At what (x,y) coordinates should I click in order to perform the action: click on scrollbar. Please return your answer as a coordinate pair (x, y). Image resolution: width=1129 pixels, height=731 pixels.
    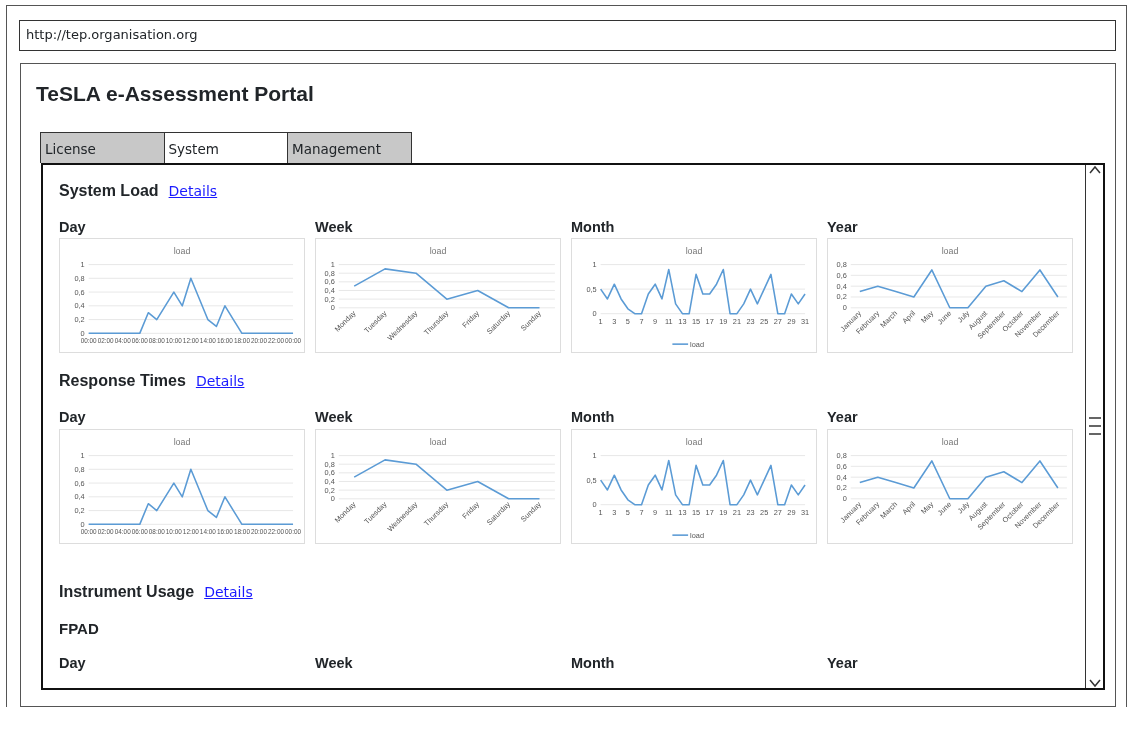
    Looking at the image, I should click on (1094, 426).